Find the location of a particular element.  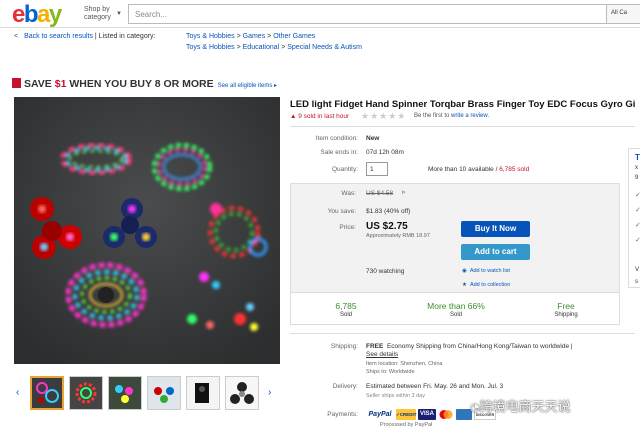

quantity-input: 1 is located at coordinates (377, 169).